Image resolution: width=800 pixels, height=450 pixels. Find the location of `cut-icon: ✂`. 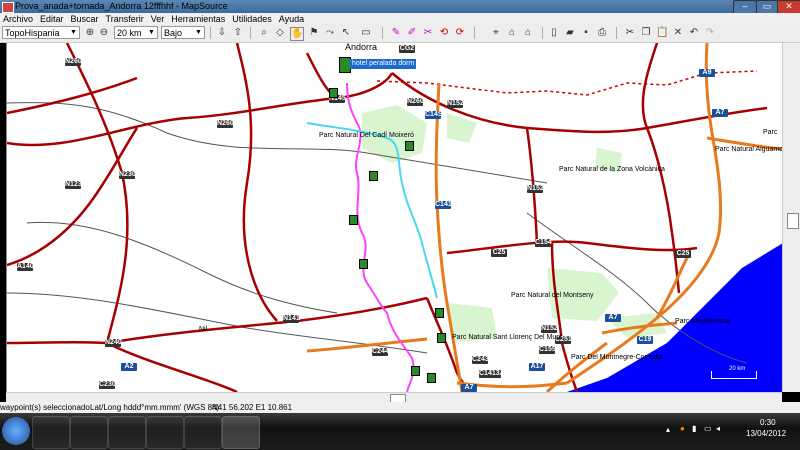

cut-icon: ✂ is located at coordinates (630, 33).